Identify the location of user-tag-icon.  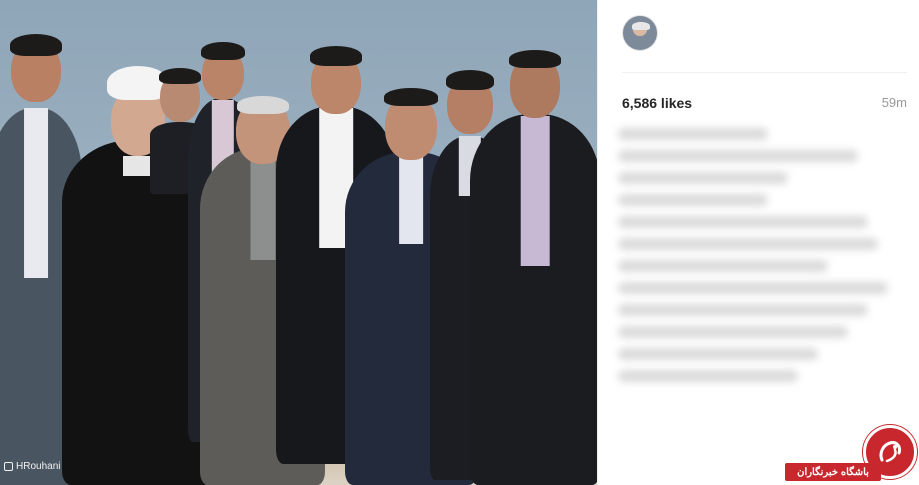
(8, 466).